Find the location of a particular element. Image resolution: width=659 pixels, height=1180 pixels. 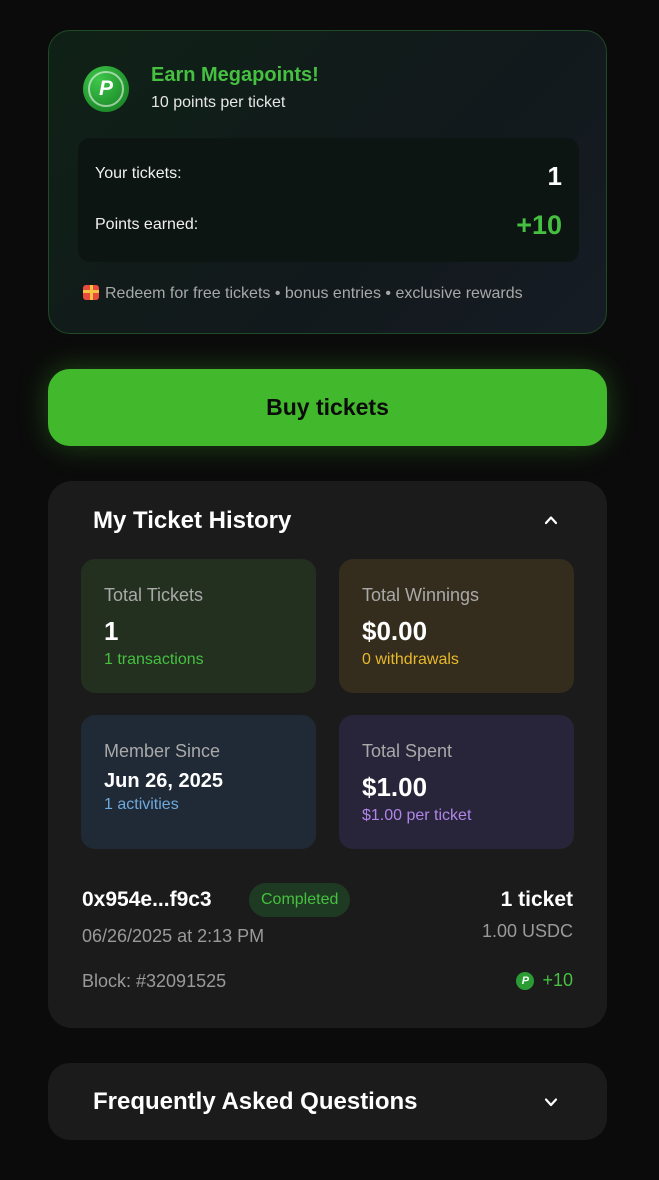

earn-title: Earn Megapoints! is located at coordinates (235, 75).